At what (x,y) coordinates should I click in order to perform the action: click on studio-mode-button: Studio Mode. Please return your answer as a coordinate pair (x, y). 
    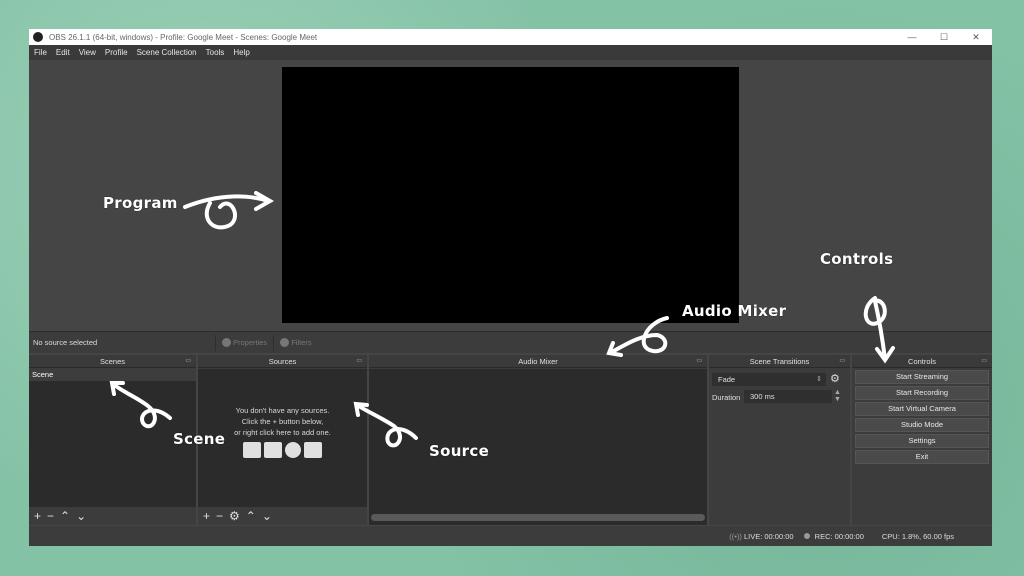
    Looking at the image, I should click on (922, 425).